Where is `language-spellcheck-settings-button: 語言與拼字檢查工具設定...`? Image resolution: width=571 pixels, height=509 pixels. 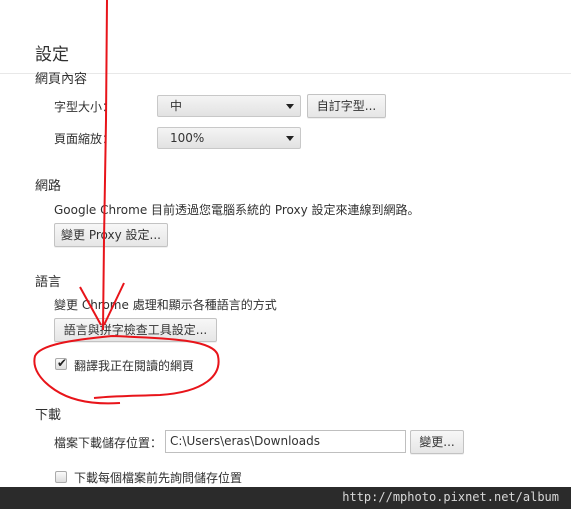
language-spellcheck-settings-button: 語言與拼字檢查工具設定... is located at coordinates (135, 330).